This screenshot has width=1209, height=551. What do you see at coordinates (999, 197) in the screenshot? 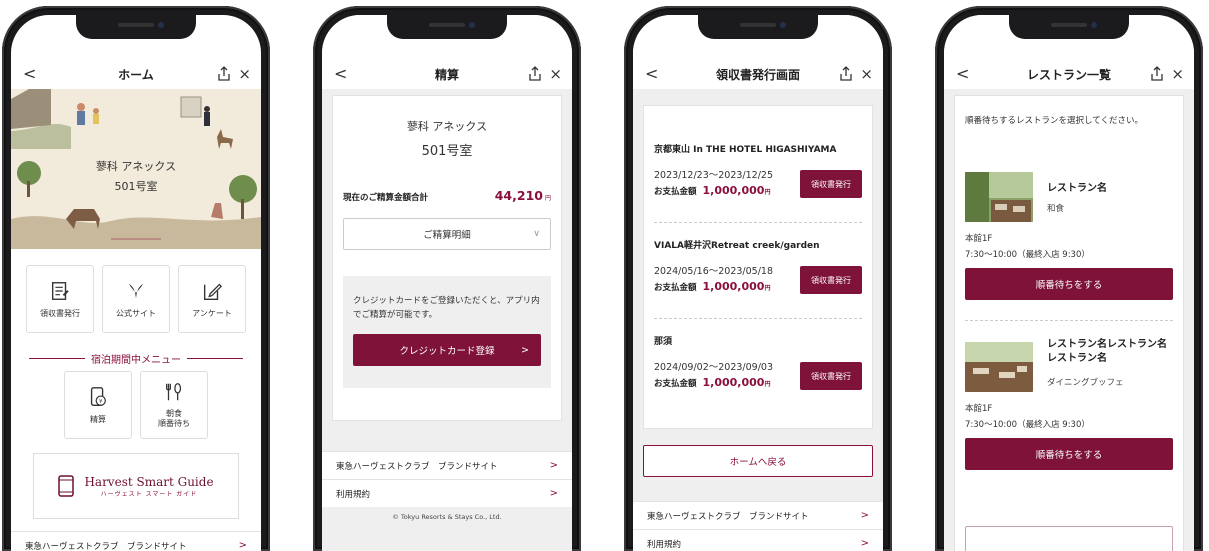
I see `restaurant-photo` at bounding box center [999, 197].